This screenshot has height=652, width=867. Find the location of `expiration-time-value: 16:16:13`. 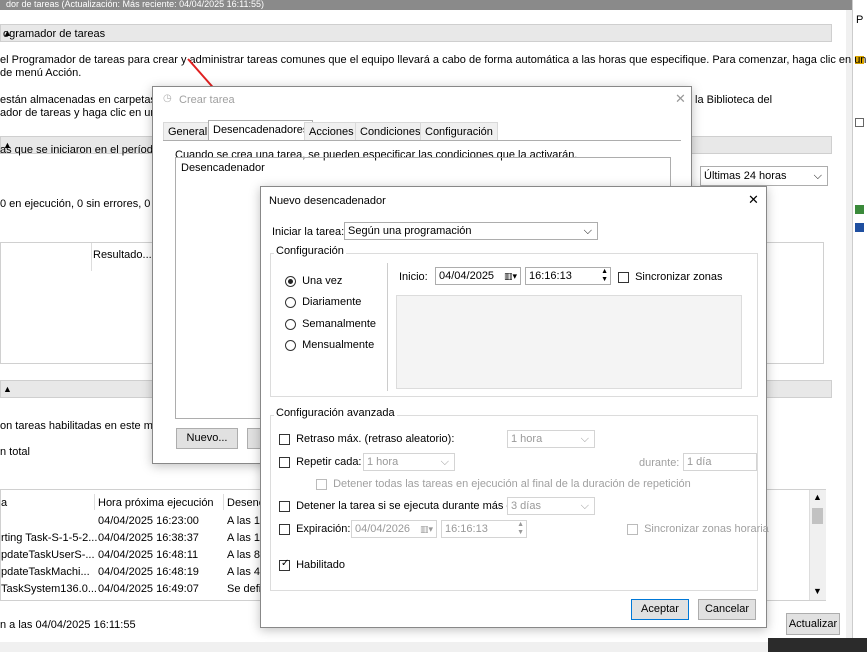

expiration-time-value: 16:16:13 is located at coordinates (466, 529).